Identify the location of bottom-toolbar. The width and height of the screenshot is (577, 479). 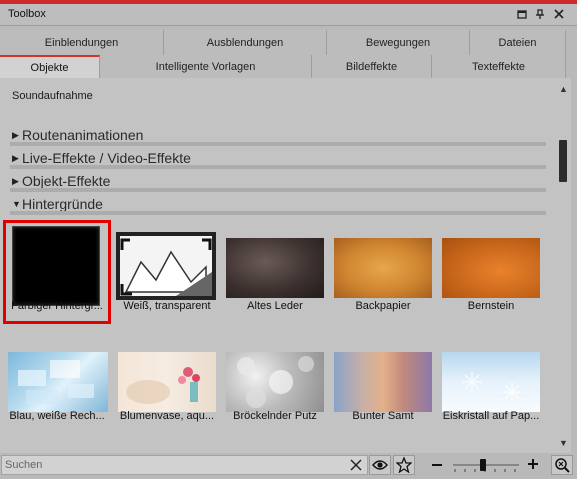
(288, 466).